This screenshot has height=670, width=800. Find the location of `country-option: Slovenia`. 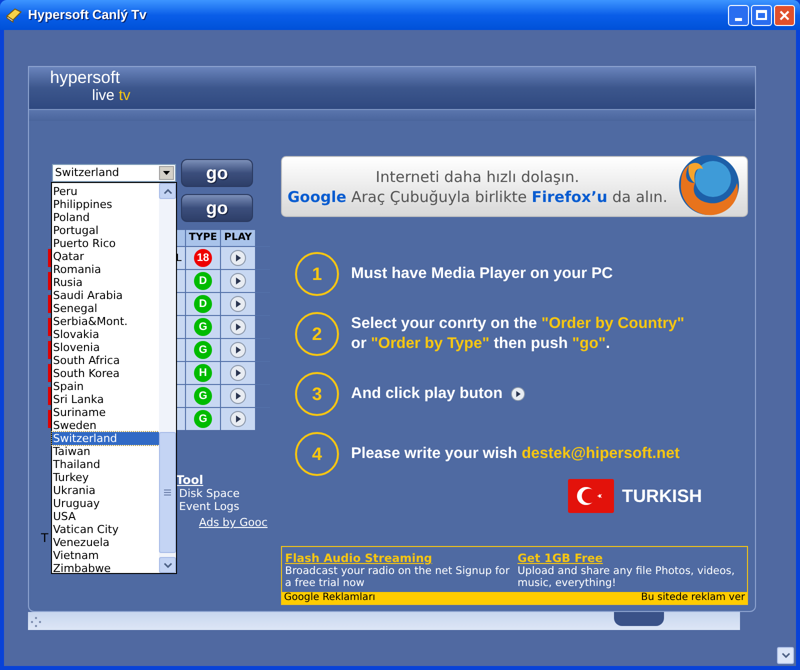

country-option: Slovenia is located at coordinates (105, 347).